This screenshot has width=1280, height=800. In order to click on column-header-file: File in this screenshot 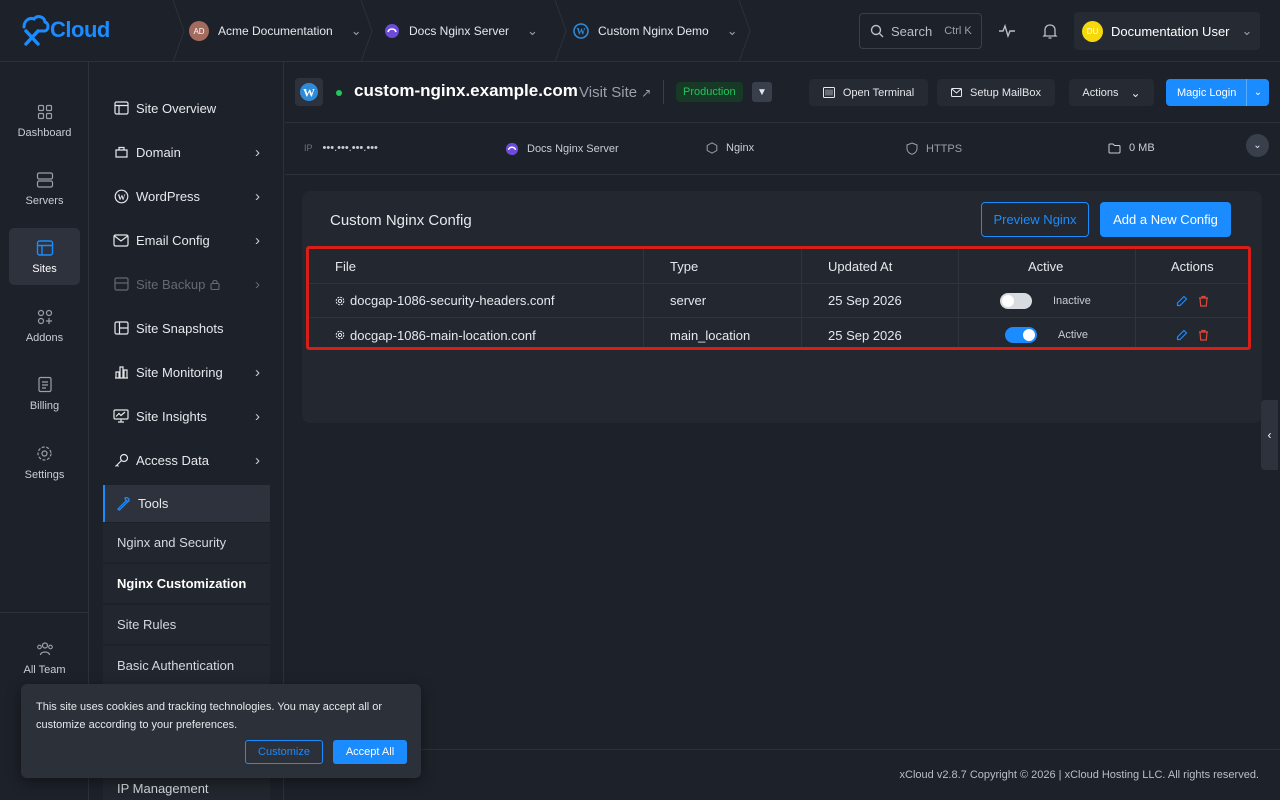, I will do `click(345, 266)`.